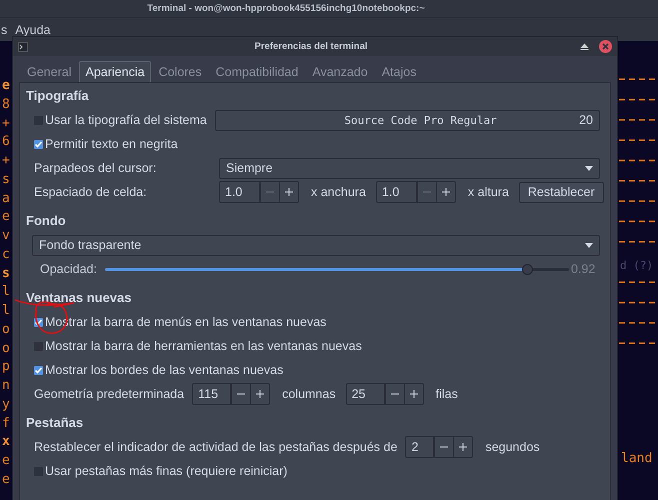 This screenshot has height=500, width=658. I want to click on checkbox-label: Usar la tipografía del sistema, so click(126, 120).